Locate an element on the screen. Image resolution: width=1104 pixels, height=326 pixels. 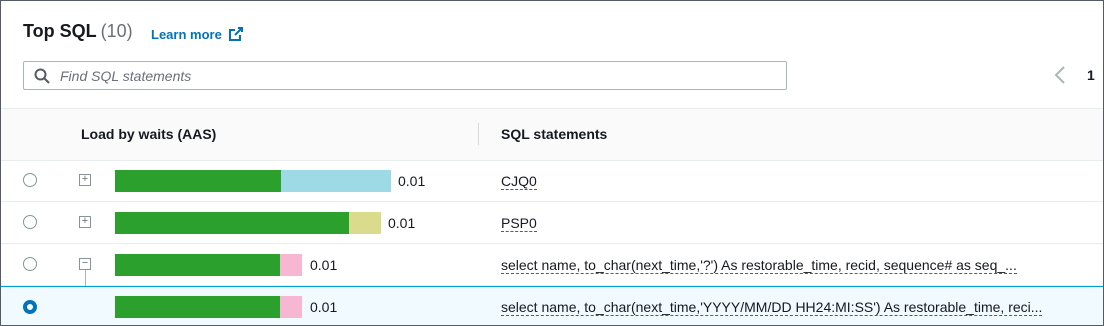
external-link-icon is located at coordinates (235, 34).